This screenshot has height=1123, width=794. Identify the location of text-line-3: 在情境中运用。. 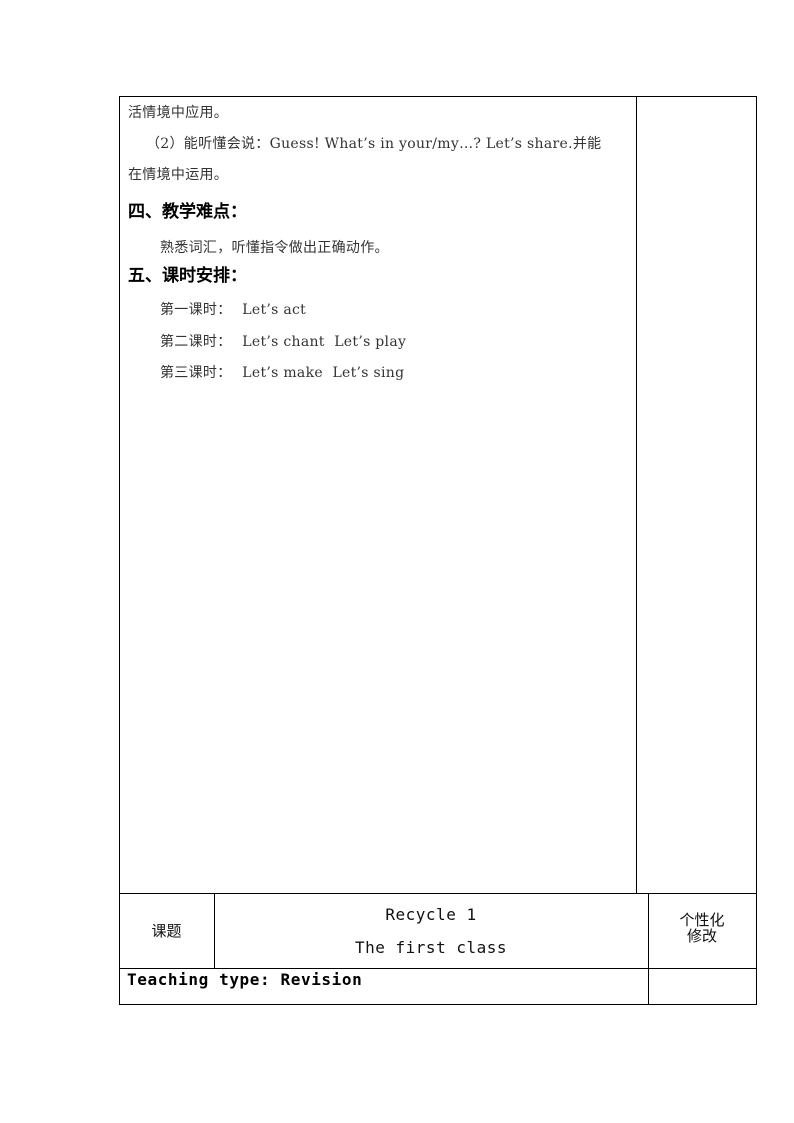
(178, 175).